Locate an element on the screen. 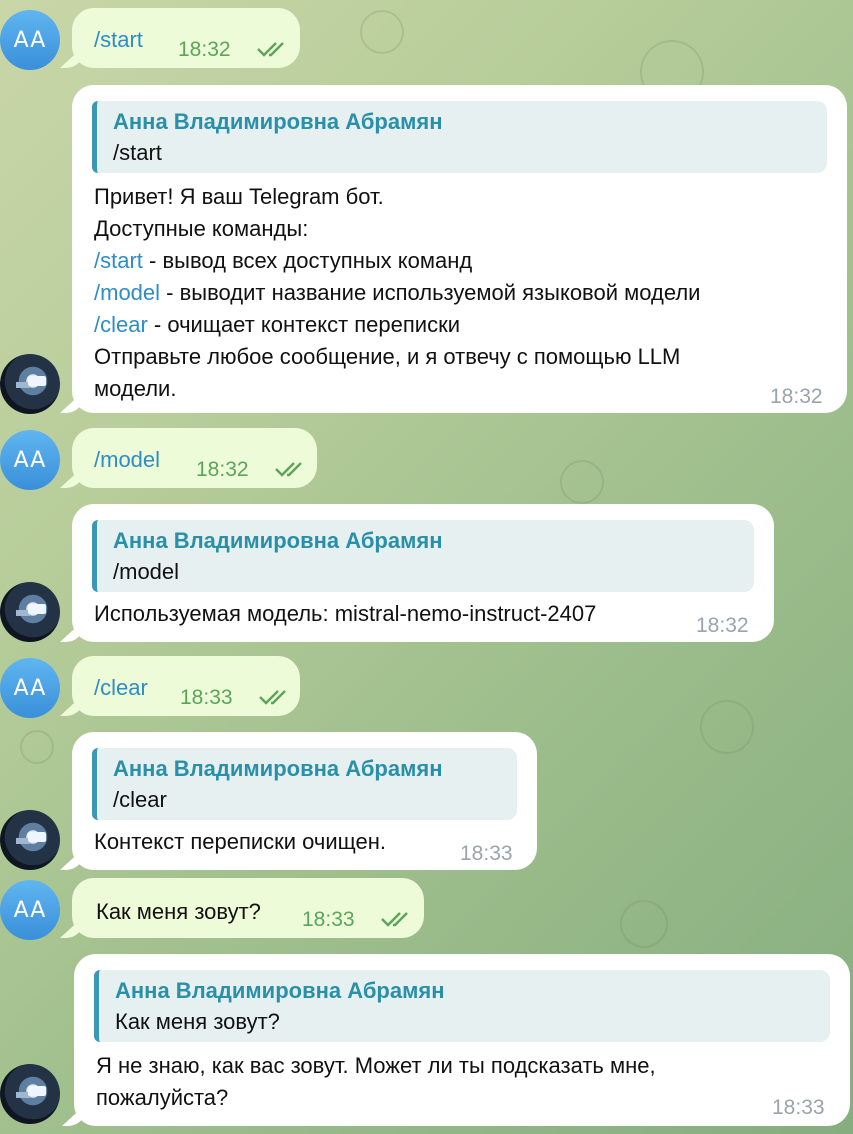 This screenshot has height=1134, width=853. message-bubble-outgoing: Как меня зовут? 18:33 is located at coordinates (248, 908).